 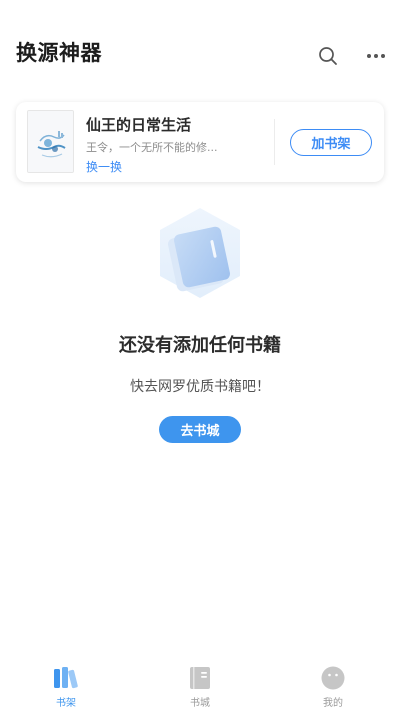 I want to click on book-title: 仙王的日常生活, so click(x=138, y=124).